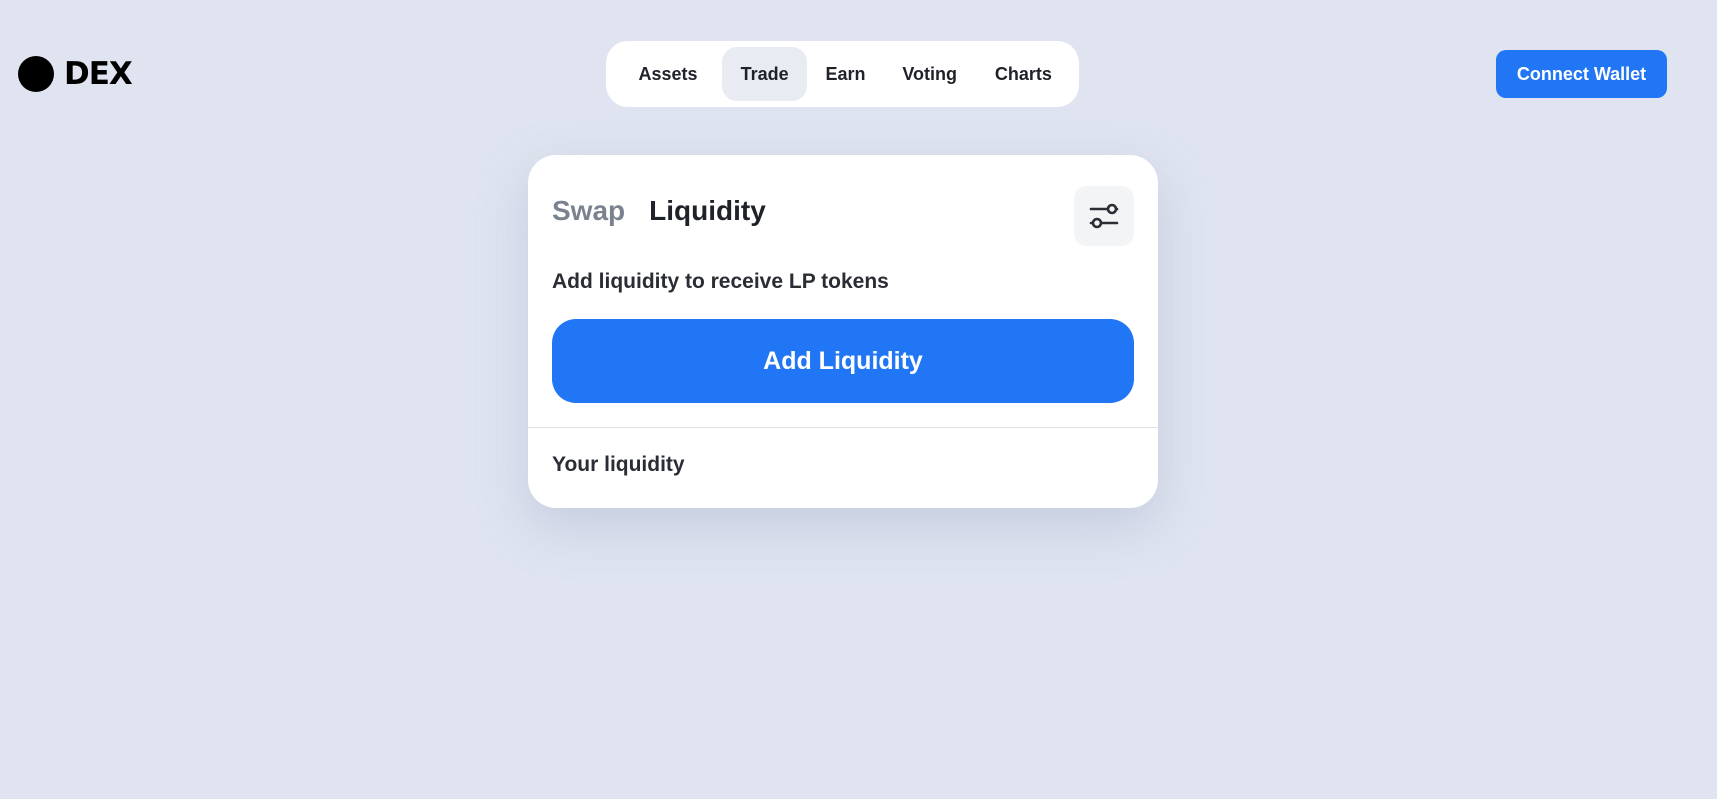  Describe the element at coordinates (36, 74) in the screenshot. I see `logo-circle-icon` at that location.